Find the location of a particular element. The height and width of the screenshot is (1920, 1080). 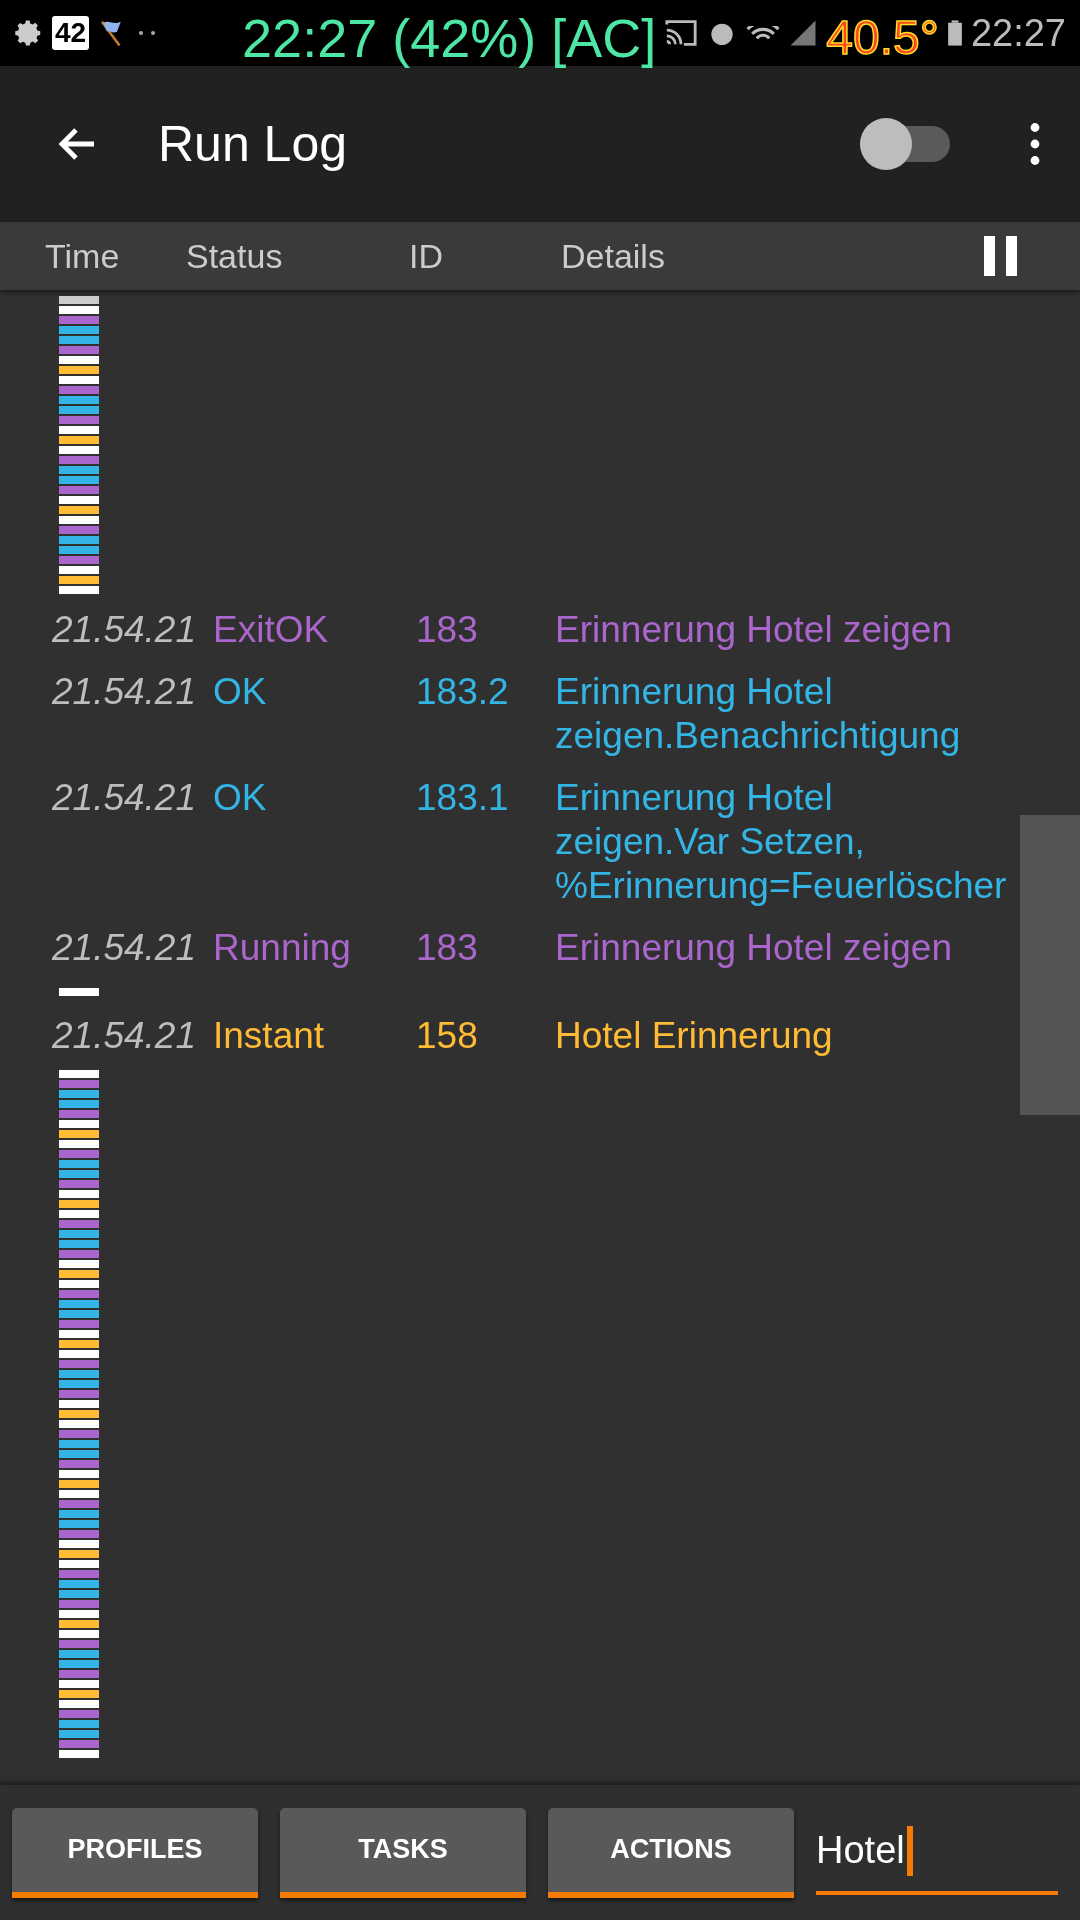

temperature-overlay-text: 40.5° is located at coordinates (882, 38).